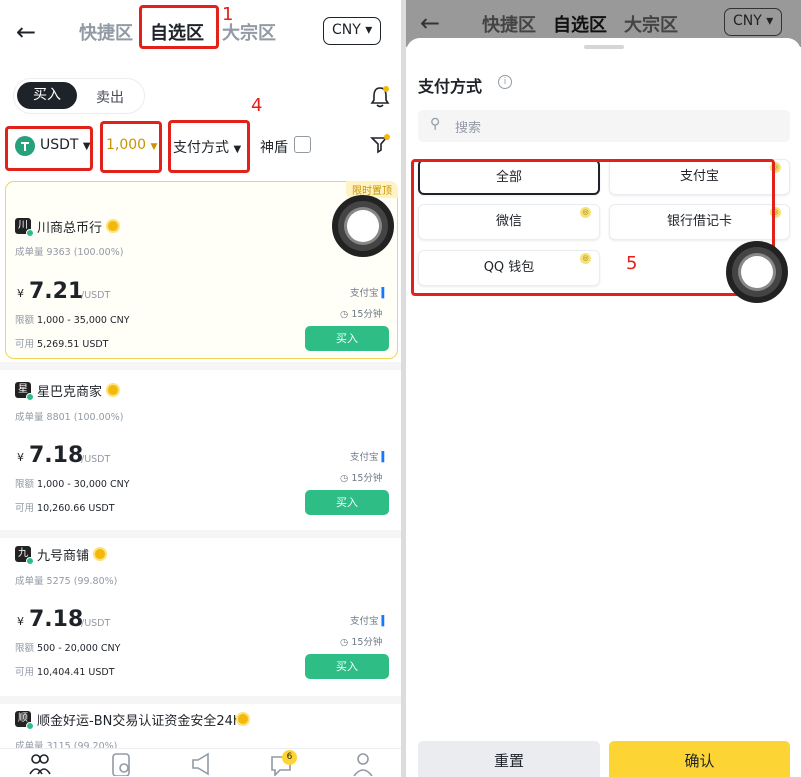 Image resolution: width=801 pixels, height=777 pixels. What do you see at coordinates (69, 226) in the screenshot?
I see `merchant-name: 川商总币行` at bounding box center [69, 226].